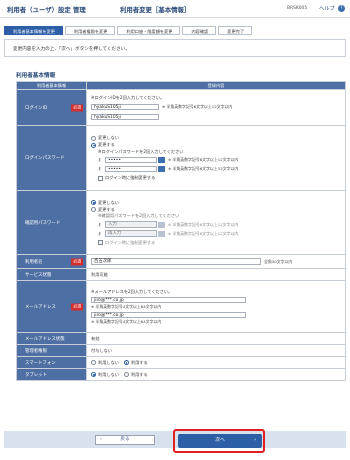 This screenshot has height=460, width=350. I want to click on step-1: 利用者基本情報を変更, so click(33, 30).